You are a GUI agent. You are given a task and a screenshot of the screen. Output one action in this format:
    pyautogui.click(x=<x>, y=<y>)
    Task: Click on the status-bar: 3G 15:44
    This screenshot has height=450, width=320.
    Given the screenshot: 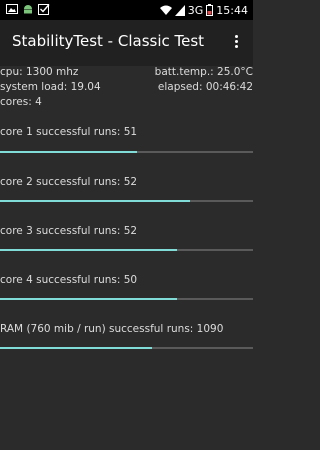 What is the action you would take?
    pyautogui.click(x=126, y=10)
    